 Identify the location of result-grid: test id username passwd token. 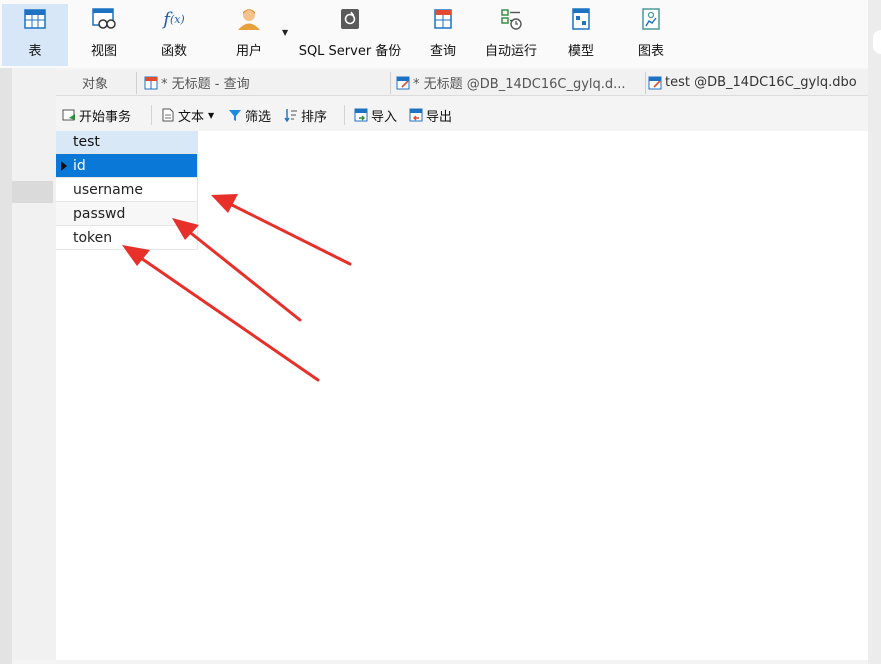
(127, 190).